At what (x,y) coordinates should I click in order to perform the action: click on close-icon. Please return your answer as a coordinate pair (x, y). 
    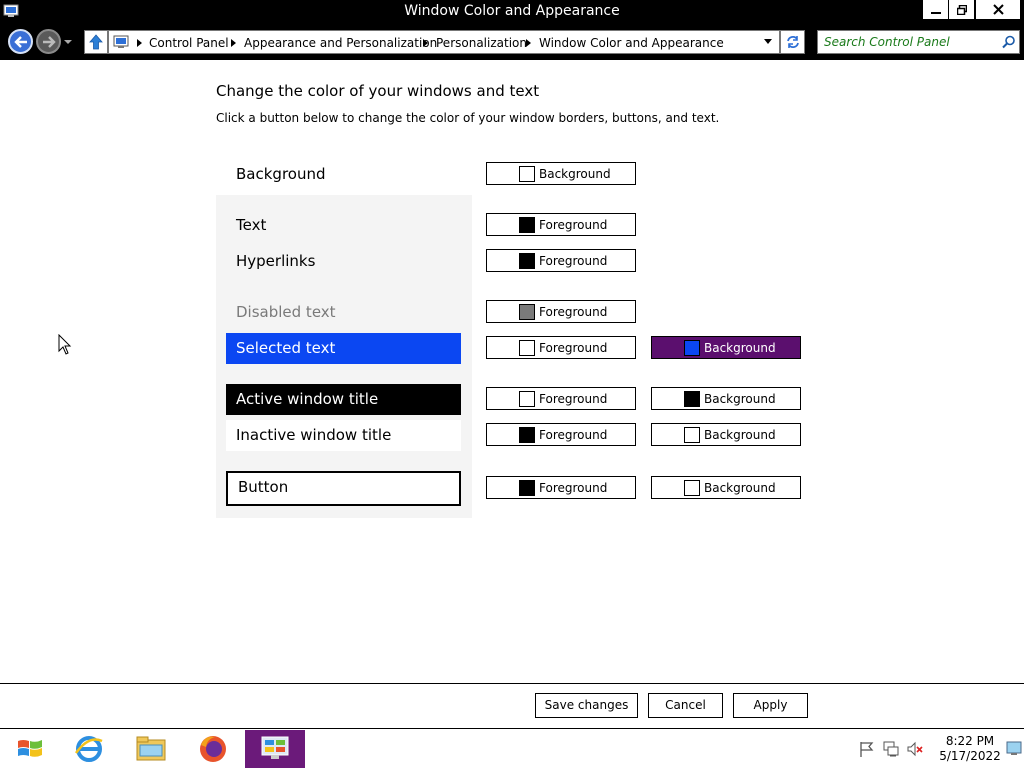
    Looking at the image, I should click on (998, 9).